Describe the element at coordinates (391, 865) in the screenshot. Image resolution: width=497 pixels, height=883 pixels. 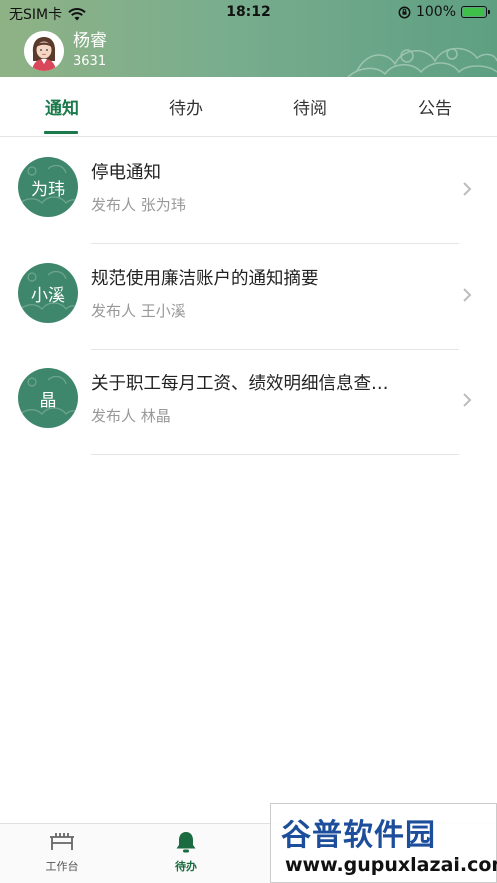
I see `watermark-url: www.gupuxlazai.com` at that location.